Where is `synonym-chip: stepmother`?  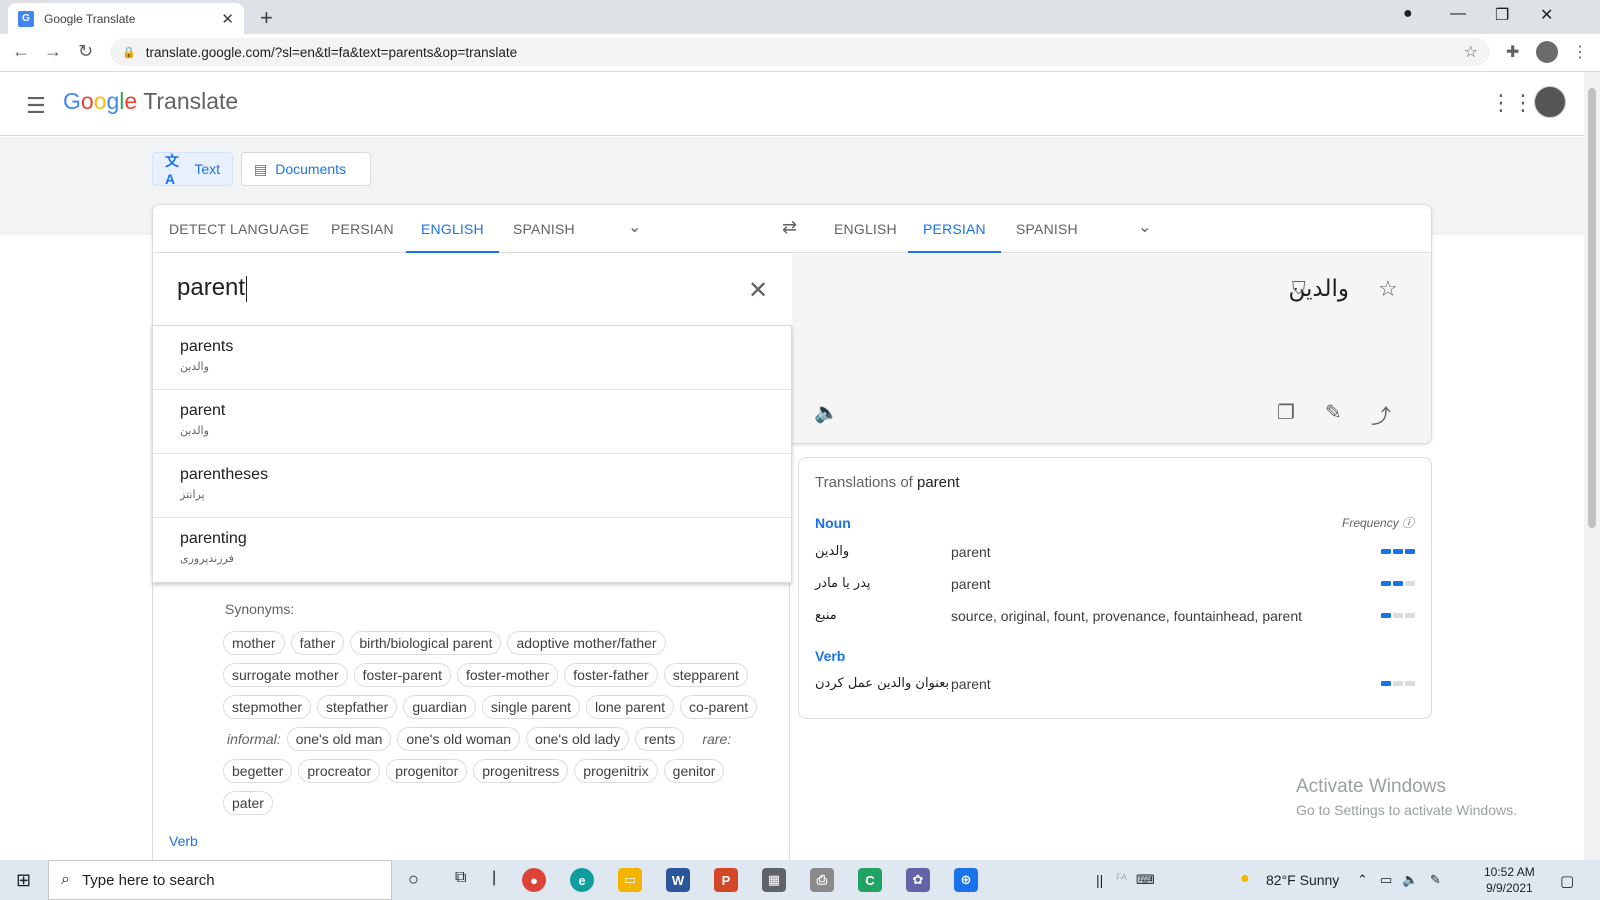
synonym-chip: stepmother is located at coordinates (267, 707).